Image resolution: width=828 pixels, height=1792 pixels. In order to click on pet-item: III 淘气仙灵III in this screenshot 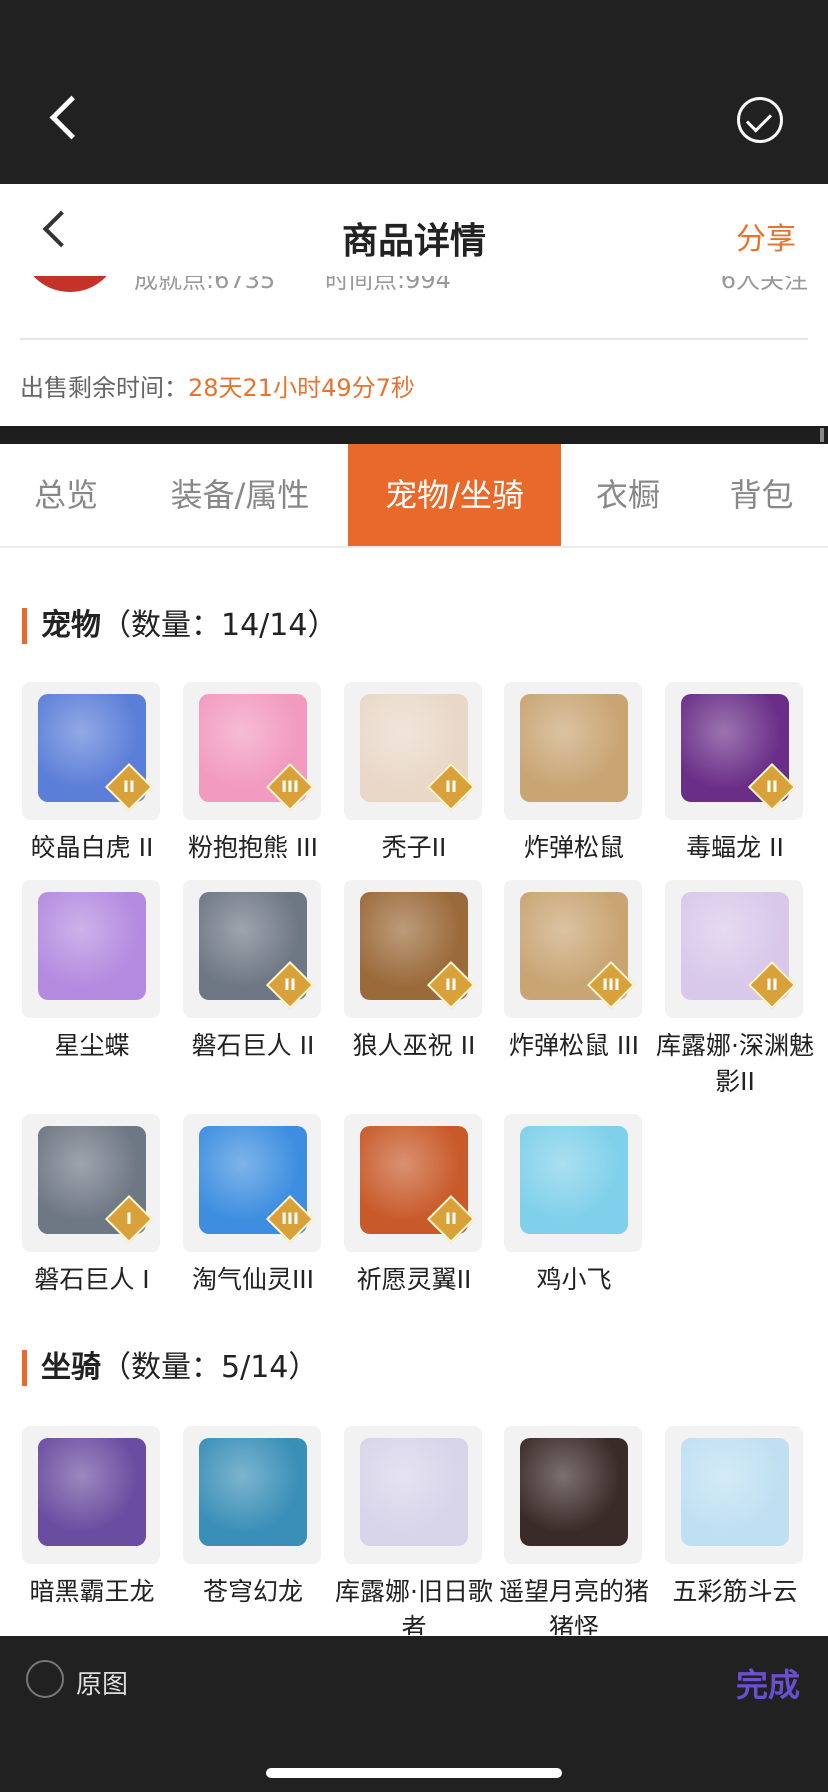, I will do `click(253, 1206)`.